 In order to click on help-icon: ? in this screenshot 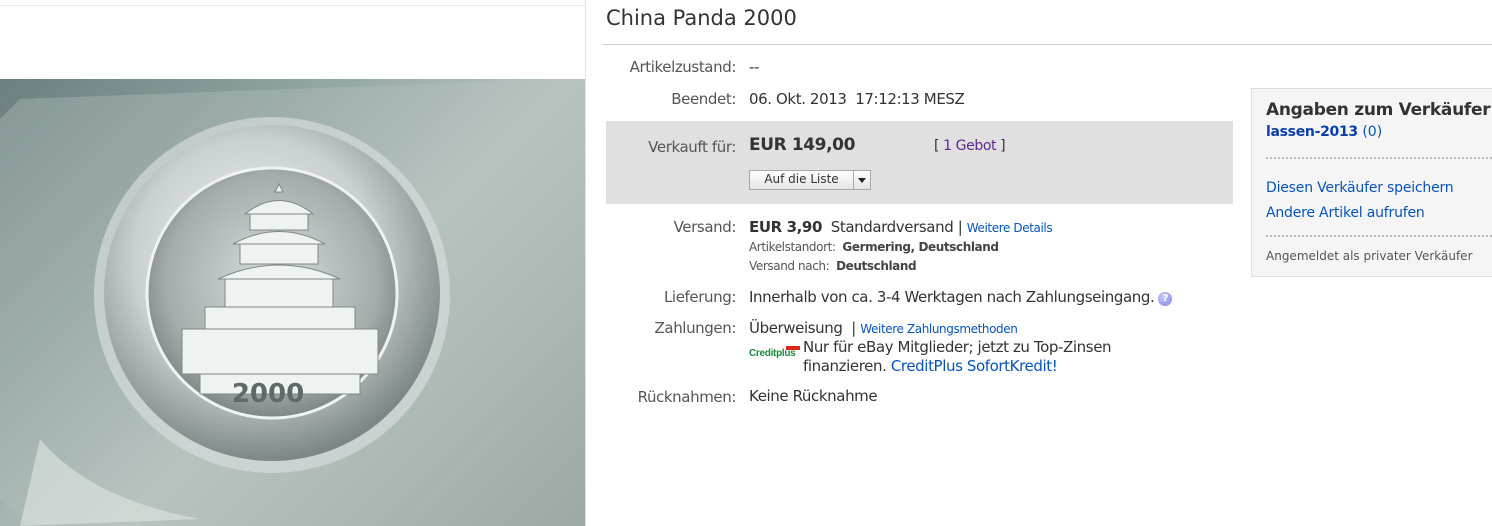, I will do `click(1165, 299)`.